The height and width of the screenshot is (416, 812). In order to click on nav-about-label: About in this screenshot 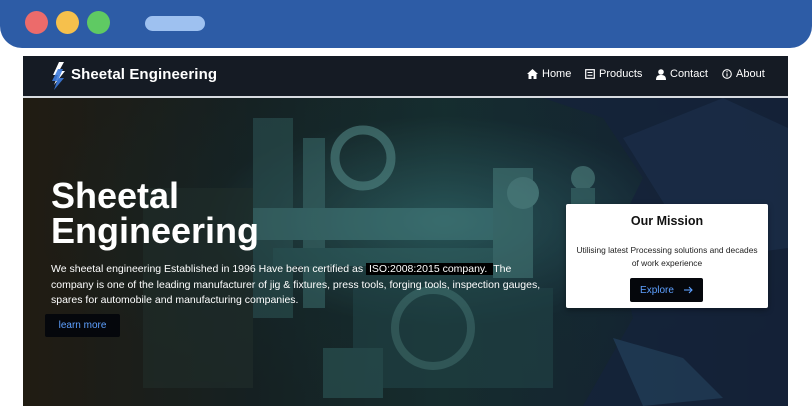, I will do `click(750, 74)`.